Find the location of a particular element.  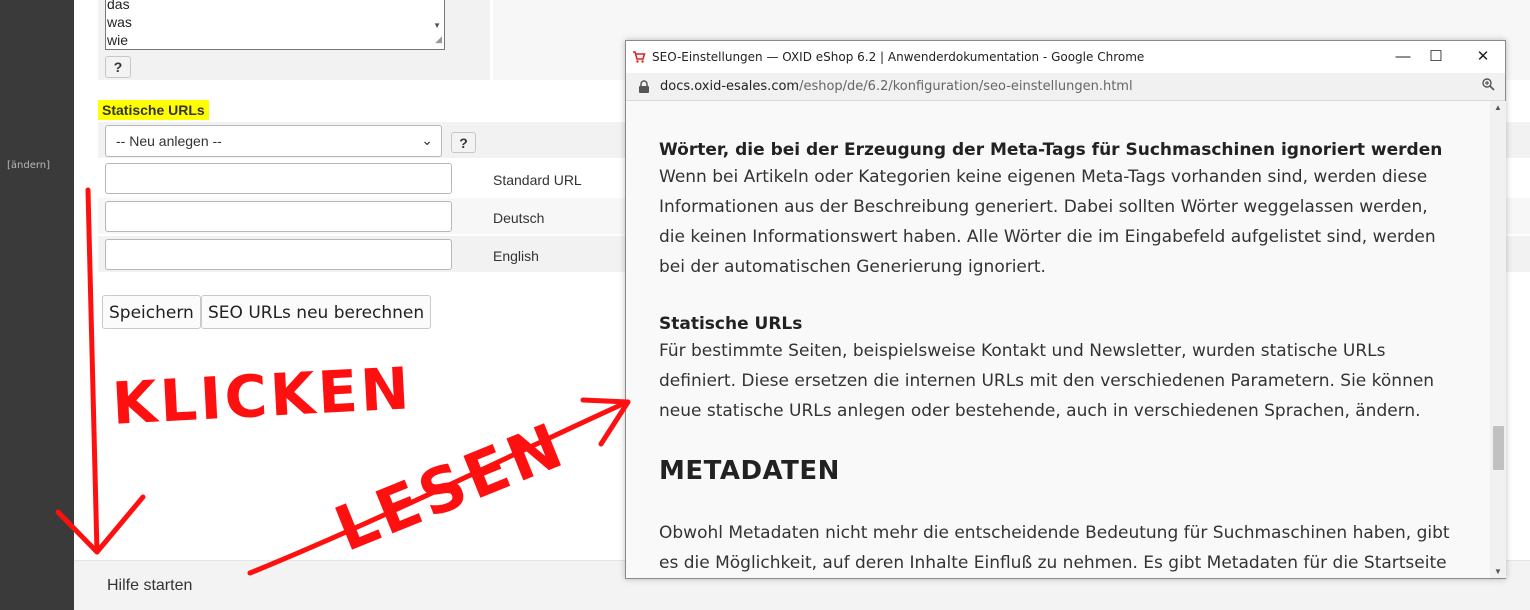

stopwords-help-button: ? is located at coordinates (118, 67).